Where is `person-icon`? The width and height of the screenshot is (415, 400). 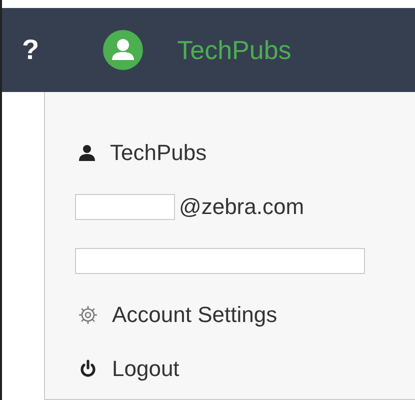
person-icon is located at coordinates (87, 153).